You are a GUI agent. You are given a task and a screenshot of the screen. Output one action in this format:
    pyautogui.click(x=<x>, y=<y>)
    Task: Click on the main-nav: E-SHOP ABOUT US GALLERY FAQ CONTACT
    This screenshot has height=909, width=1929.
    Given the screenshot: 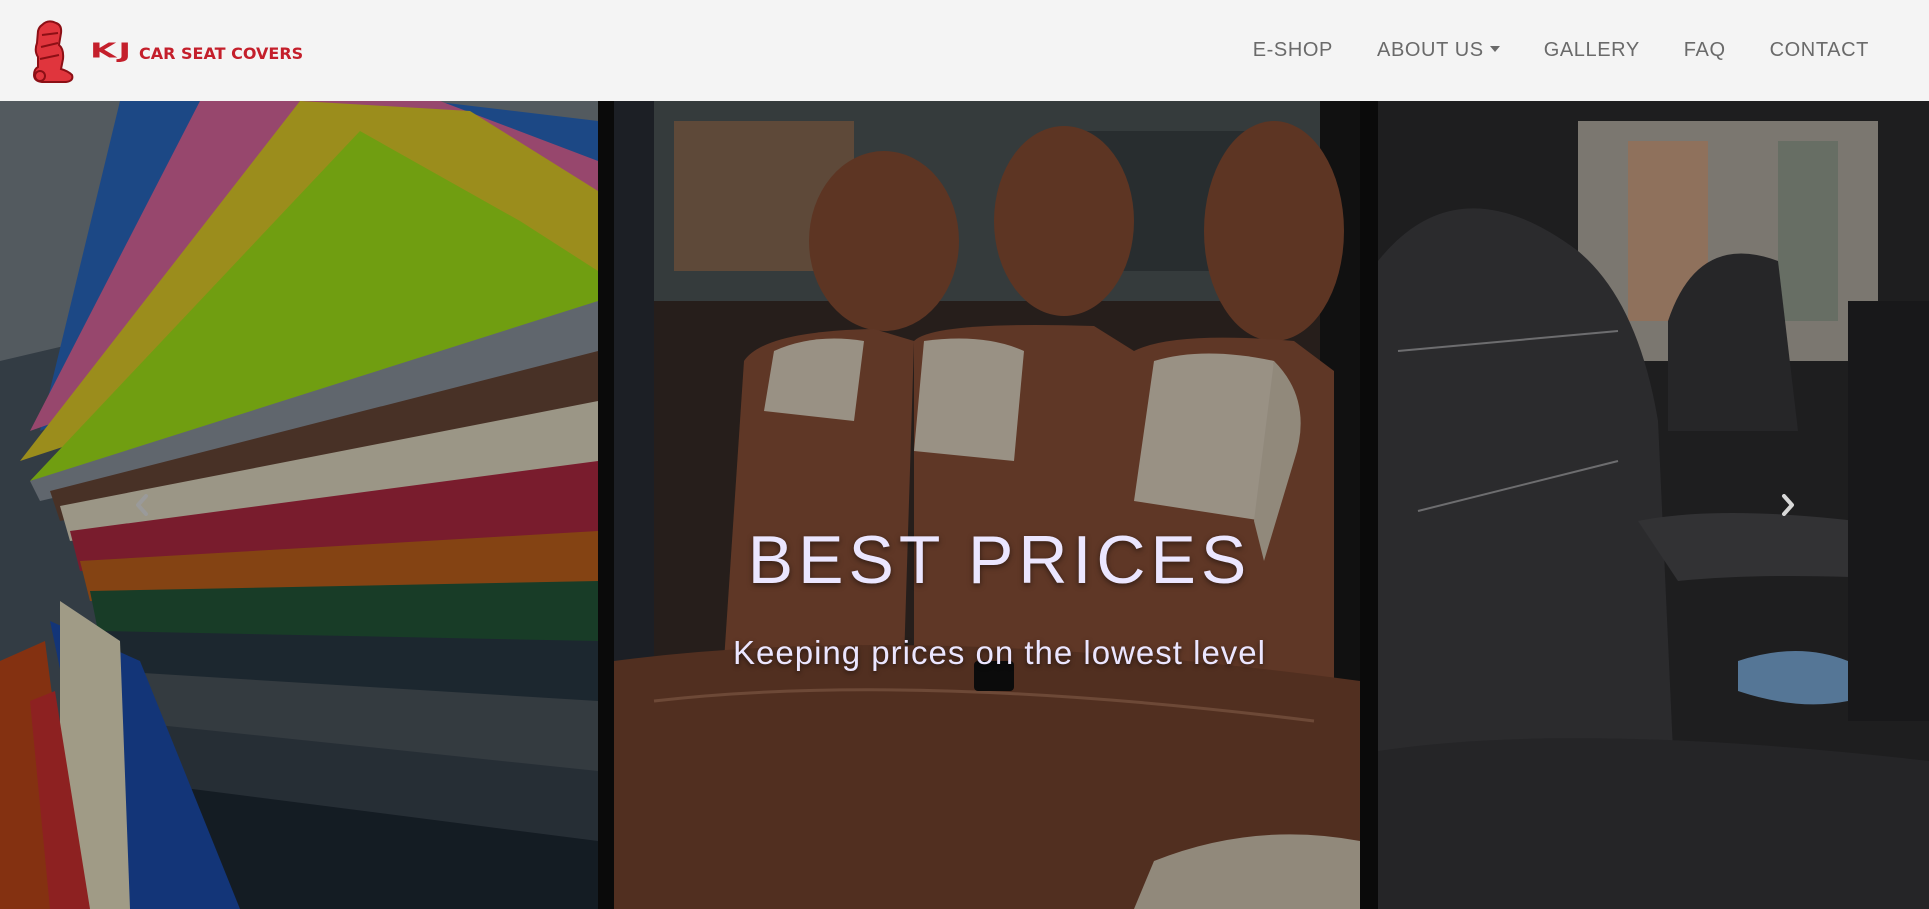 What is the action you would take?
    pyautogui.click(x=1561, y=50)
    